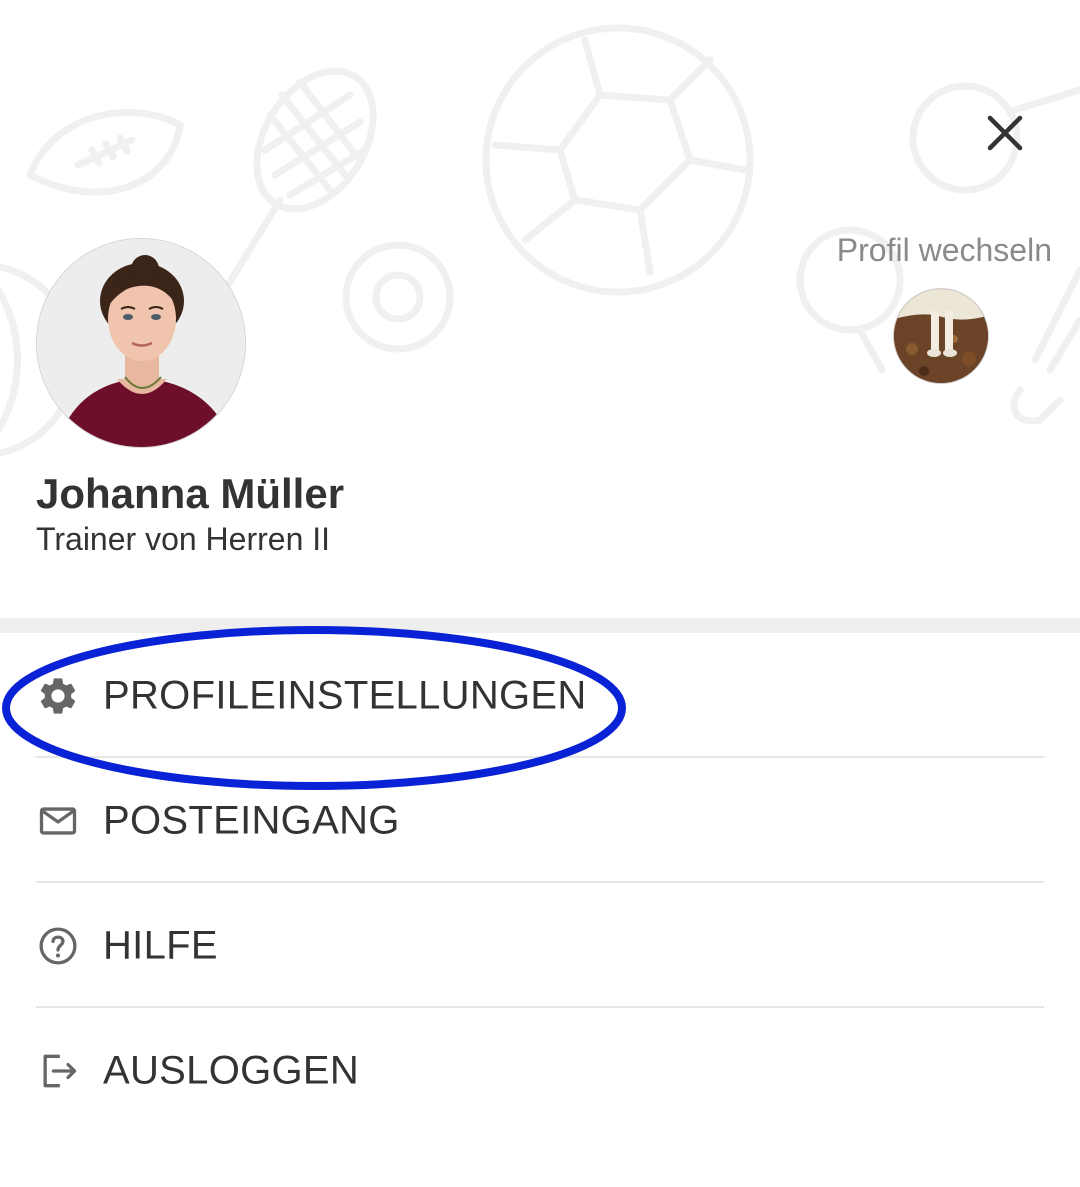 This screenshot has height=1187, width=1080. What do you see at coordinates (160, 945) in the screenshot?
I see `menu-item-label: HILFE` at bounding box center [160, 945].